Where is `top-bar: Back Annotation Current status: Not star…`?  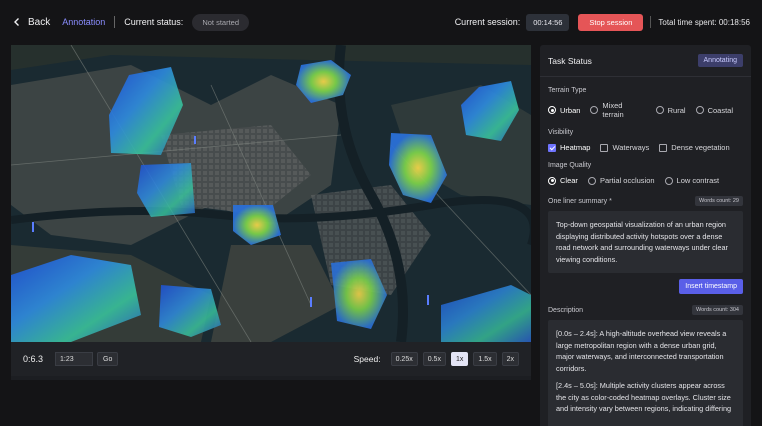
top-bar: Back Annotation Current status: Not star… is located at coordinates (381, 22).